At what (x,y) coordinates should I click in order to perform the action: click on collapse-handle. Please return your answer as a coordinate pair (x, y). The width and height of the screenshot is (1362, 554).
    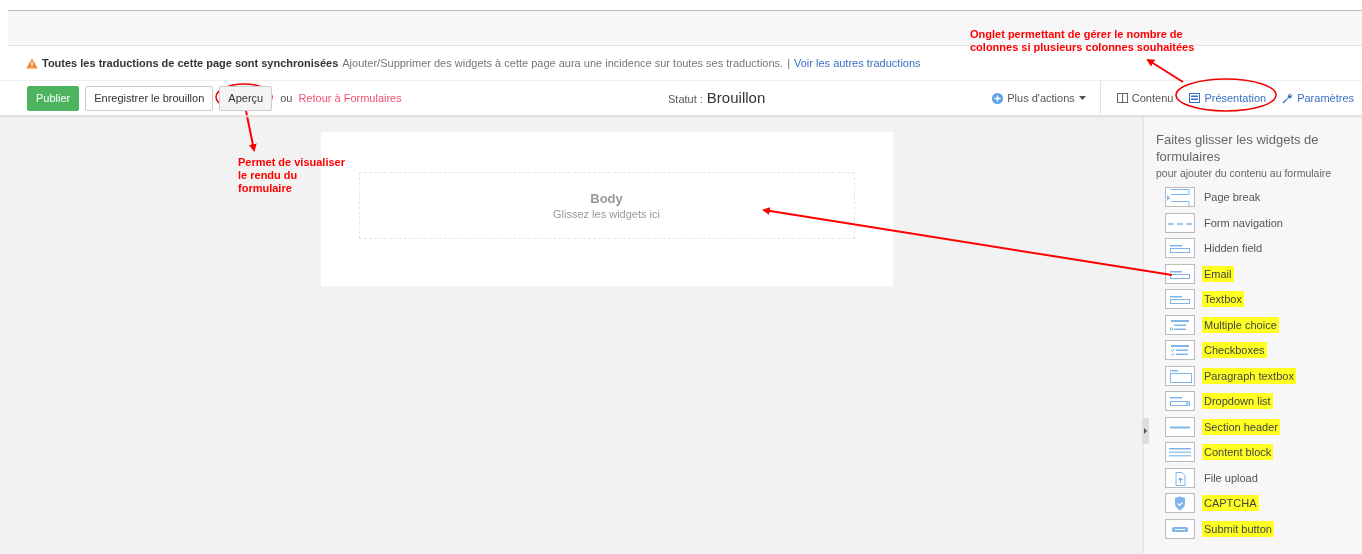
    Looking at the image, I should click on (1145, 431).